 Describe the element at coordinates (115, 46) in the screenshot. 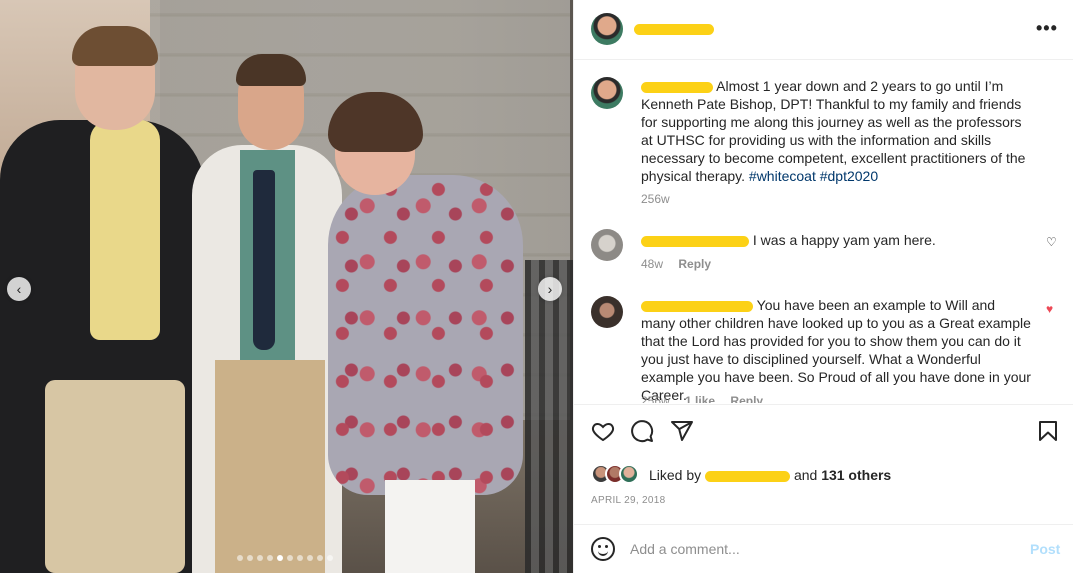

I see `person-left-hair` at that location.